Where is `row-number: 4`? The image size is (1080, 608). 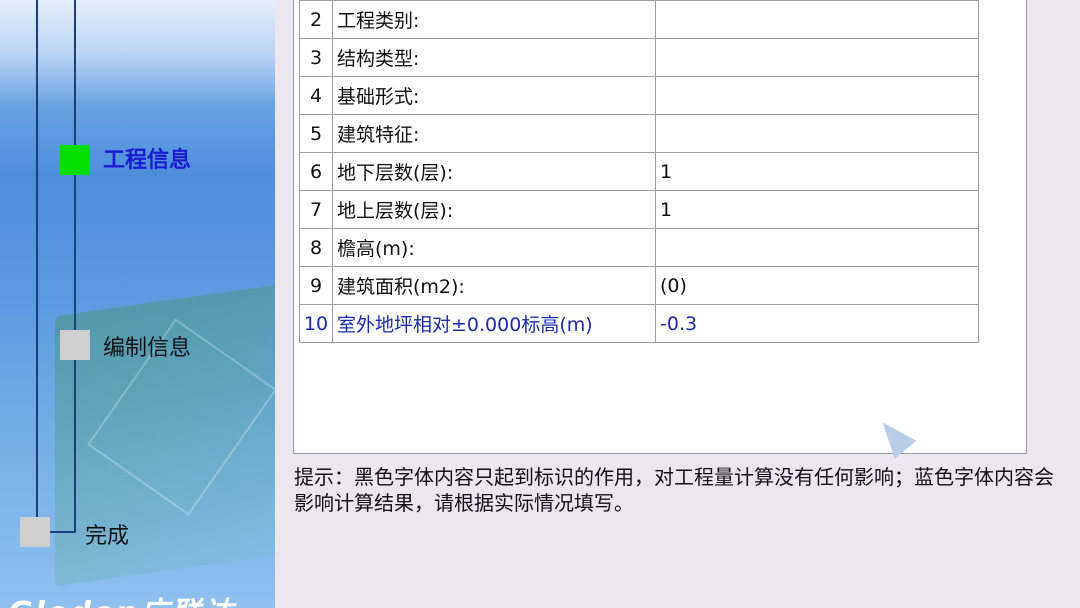
row-number: 4 is located at coordinates (316, 95).